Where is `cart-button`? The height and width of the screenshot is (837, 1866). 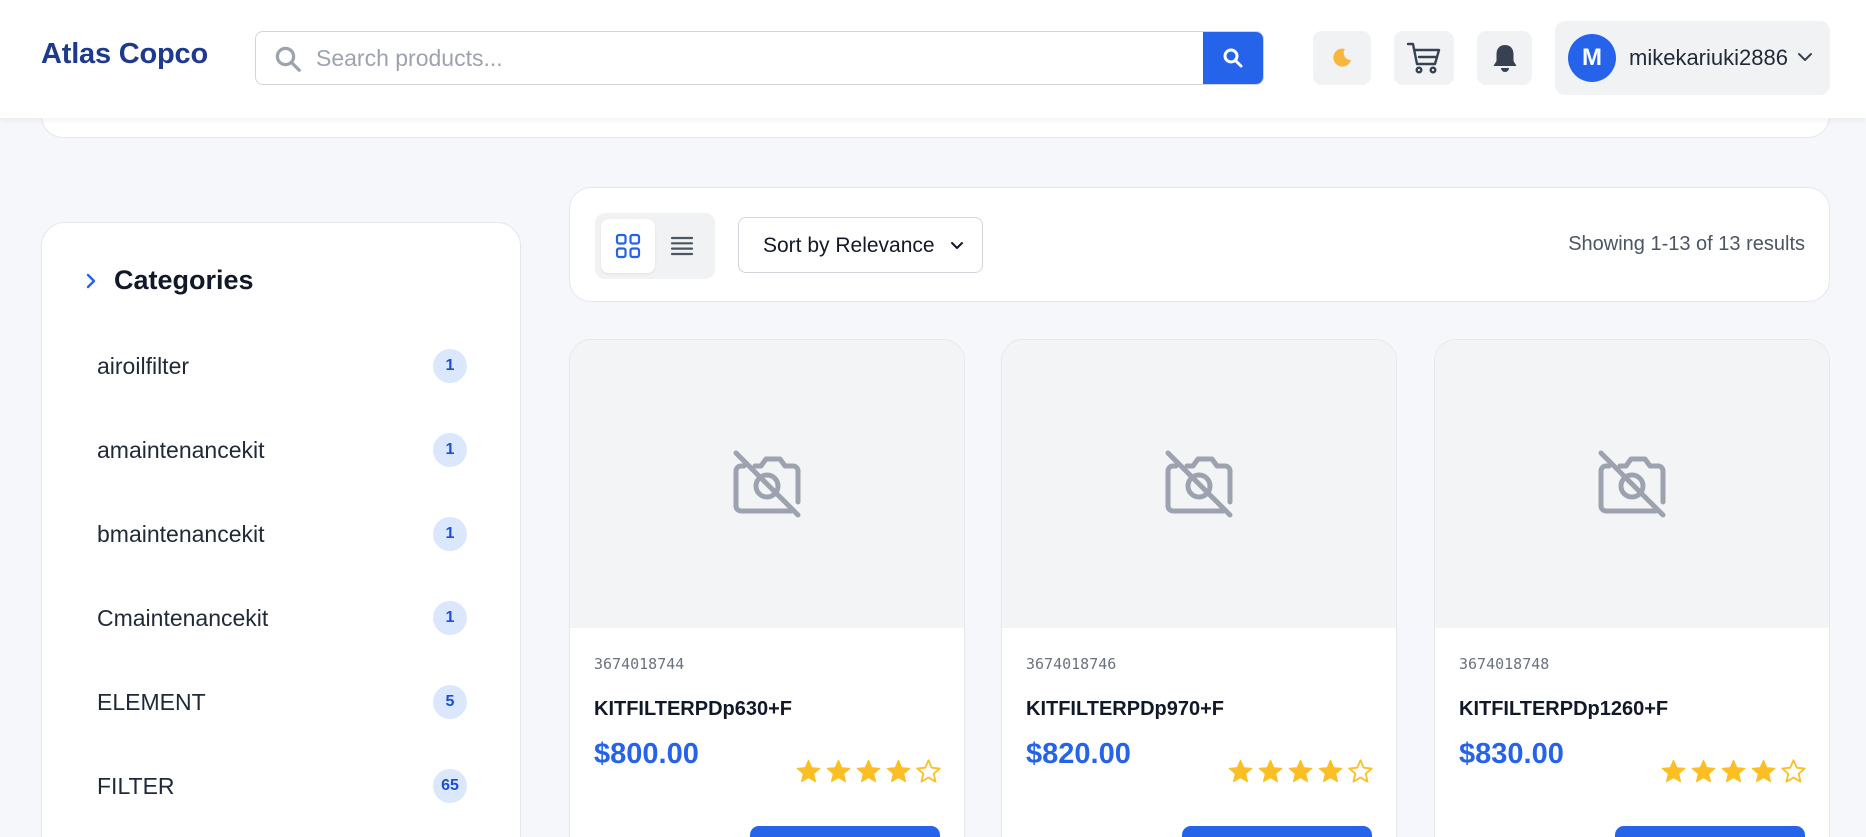 cart-button is located at coordinates (1424, 58).